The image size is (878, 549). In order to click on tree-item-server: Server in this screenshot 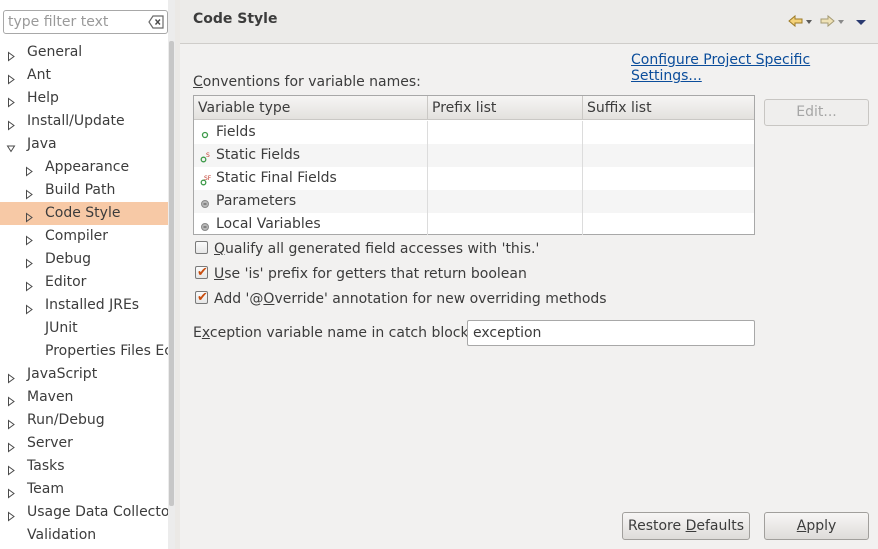, I will do `click(84, 443)`.